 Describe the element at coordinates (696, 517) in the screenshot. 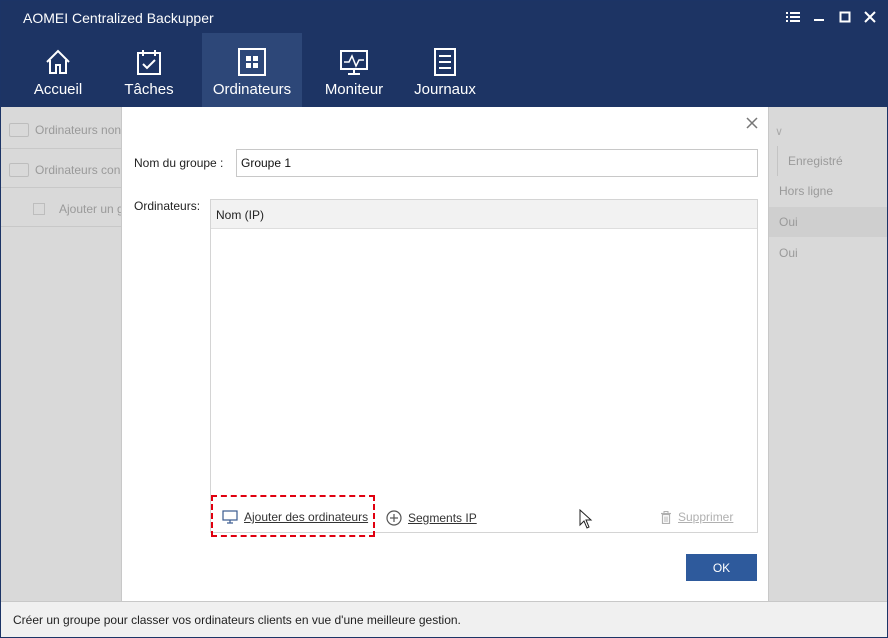

I see `delete-button: Supprimer` at that location.